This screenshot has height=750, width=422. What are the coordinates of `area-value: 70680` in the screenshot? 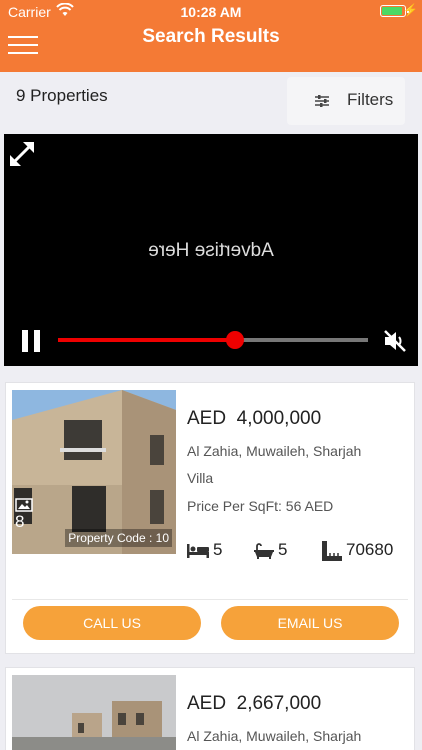 It's located at (370, 549).